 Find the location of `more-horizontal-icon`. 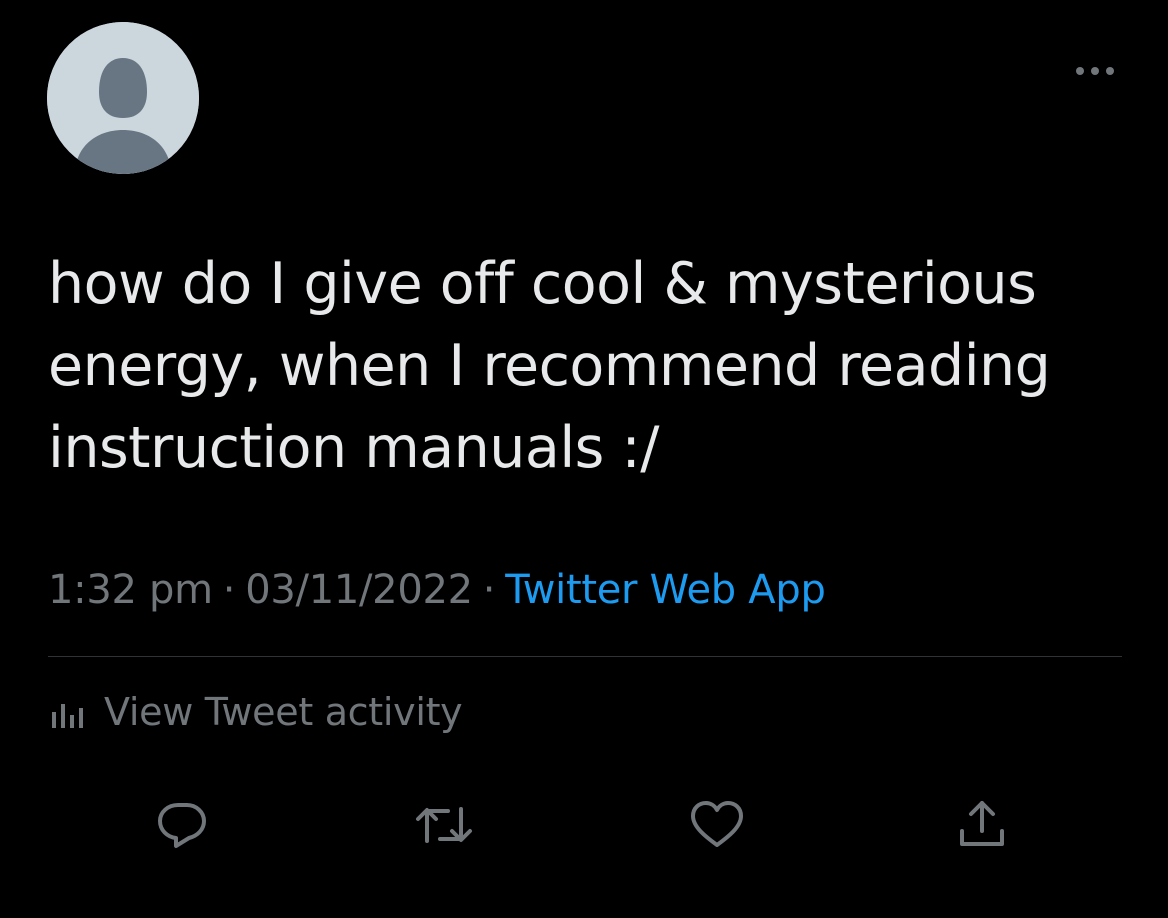

more-horizontal-icon is located at coordinates (1095, 71).